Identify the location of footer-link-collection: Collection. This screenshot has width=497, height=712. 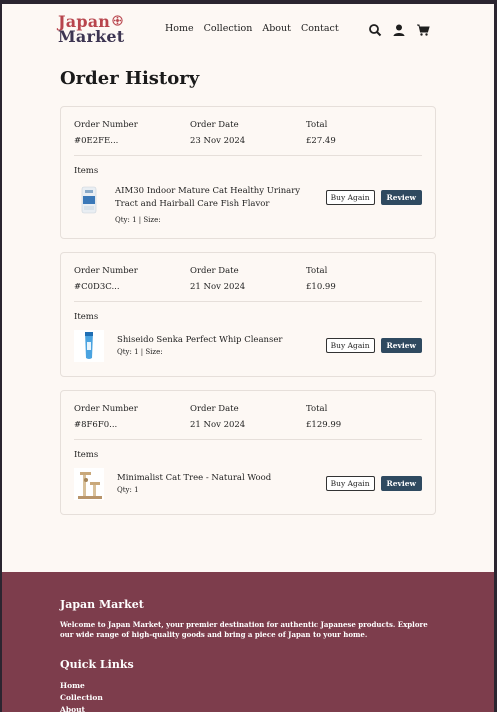
(81, 698).